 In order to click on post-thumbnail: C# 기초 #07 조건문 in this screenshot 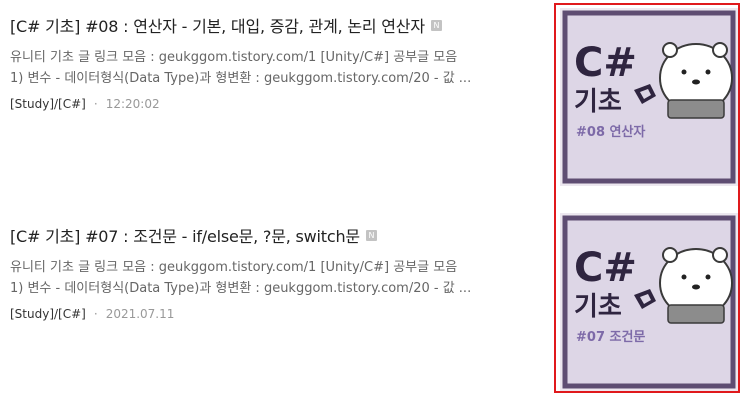, I will do `click(649, 302)`.